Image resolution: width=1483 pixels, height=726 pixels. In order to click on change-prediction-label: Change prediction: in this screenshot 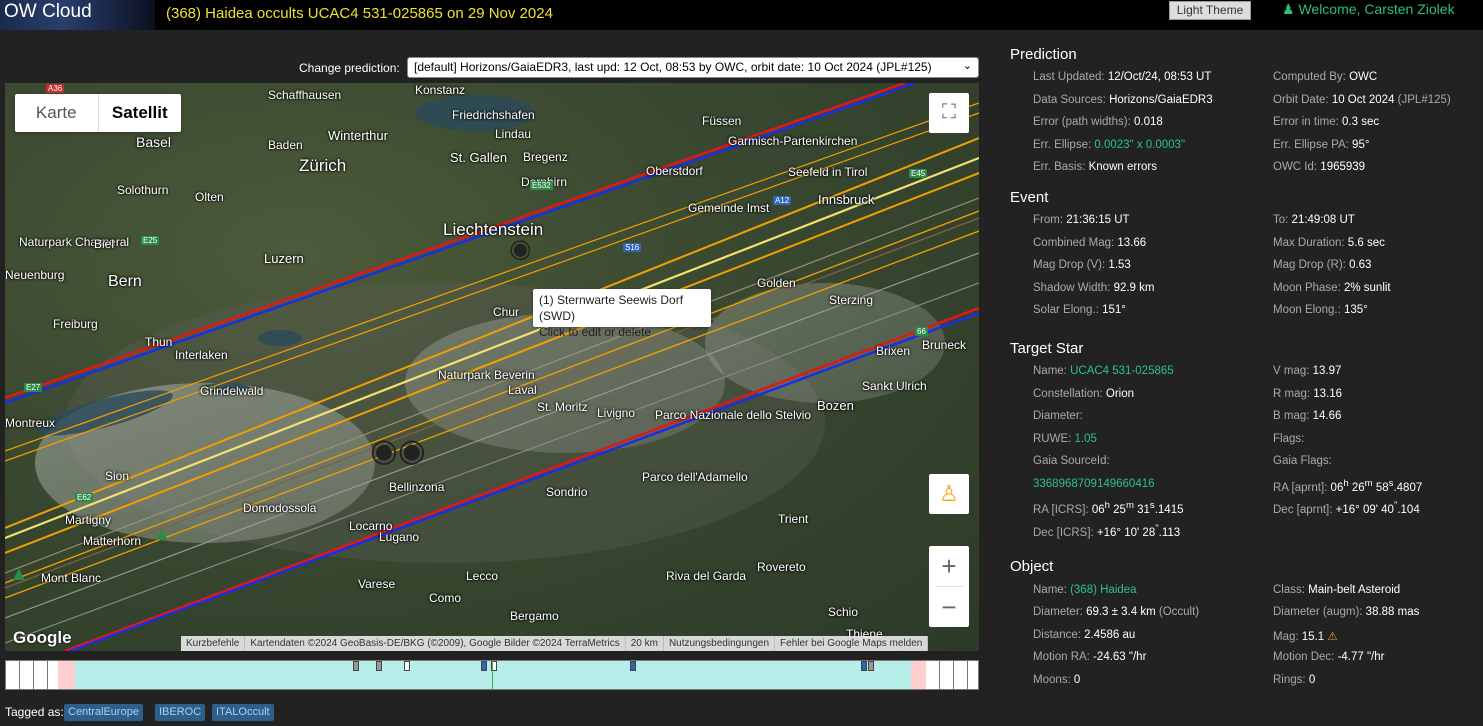, I will do `click(349, 68)`.